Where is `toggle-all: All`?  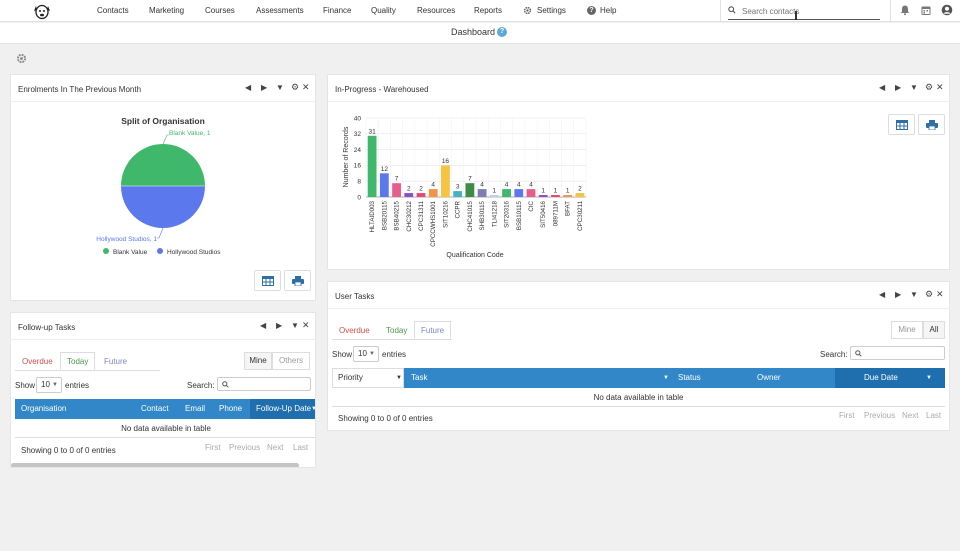
toggle-all: All is located at coordinates (934, 330).